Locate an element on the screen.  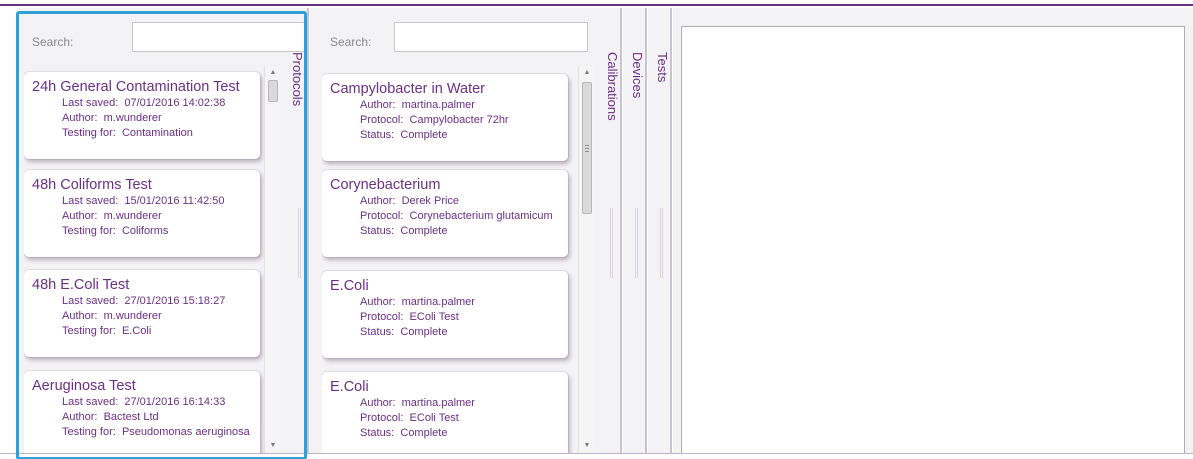
calibrations-scrollbar: ▲ ▼ is located at coordinates (586, 259).